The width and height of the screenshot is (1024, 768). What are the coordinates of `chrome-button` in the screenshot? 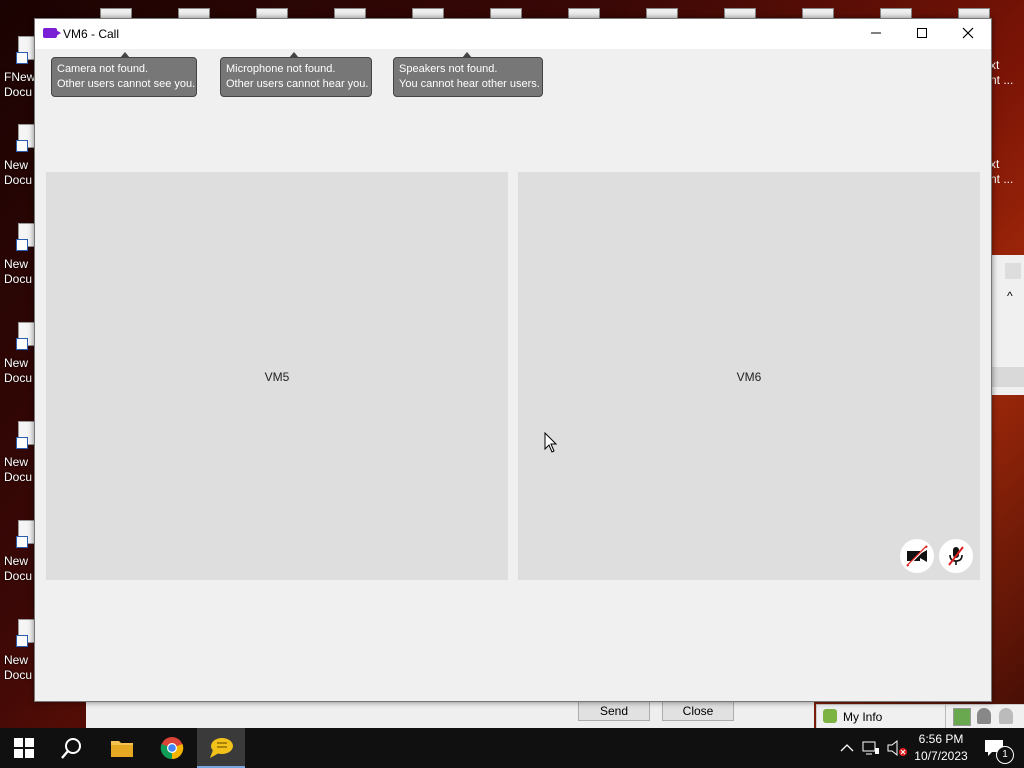 It's located at (172, 748).